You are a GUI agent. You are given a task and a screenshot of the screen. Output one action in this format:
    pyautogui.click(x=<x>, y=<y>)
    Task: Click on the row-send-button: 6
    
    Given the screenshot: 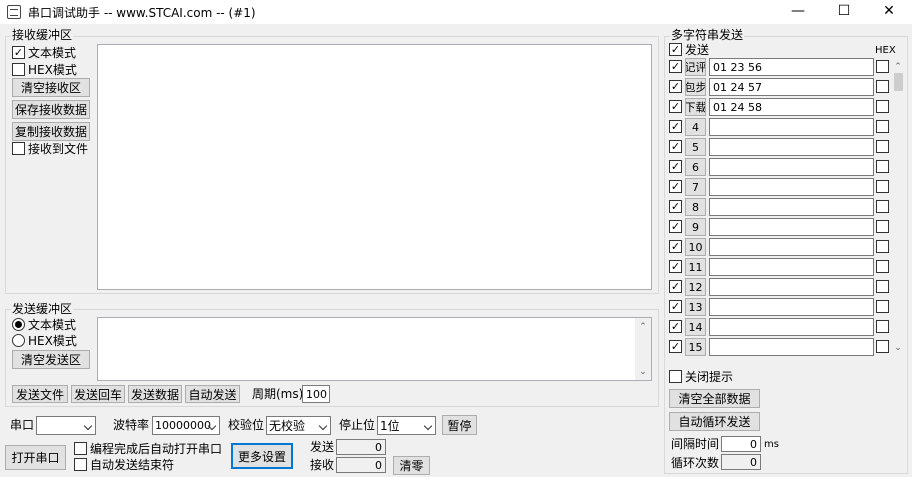 What is the action you would take?
    pyautogui.click(x=695, y=167)
    